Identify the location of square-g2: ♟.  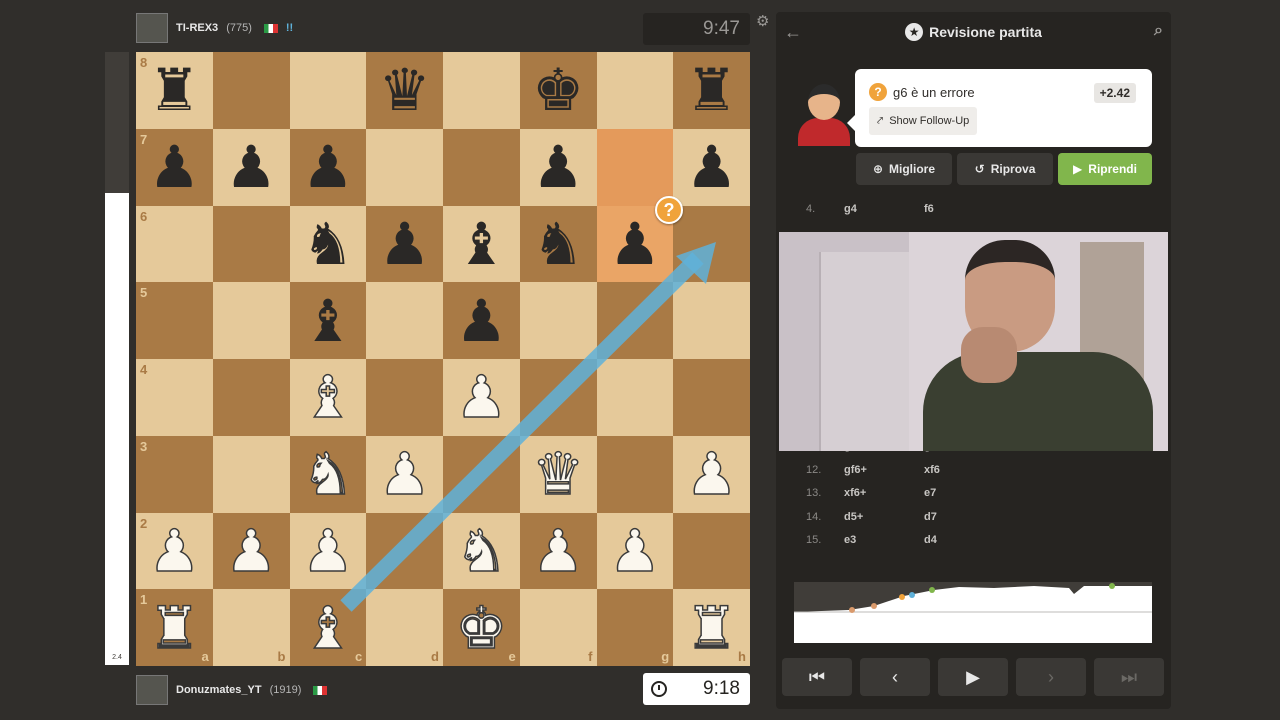
(635, 551).